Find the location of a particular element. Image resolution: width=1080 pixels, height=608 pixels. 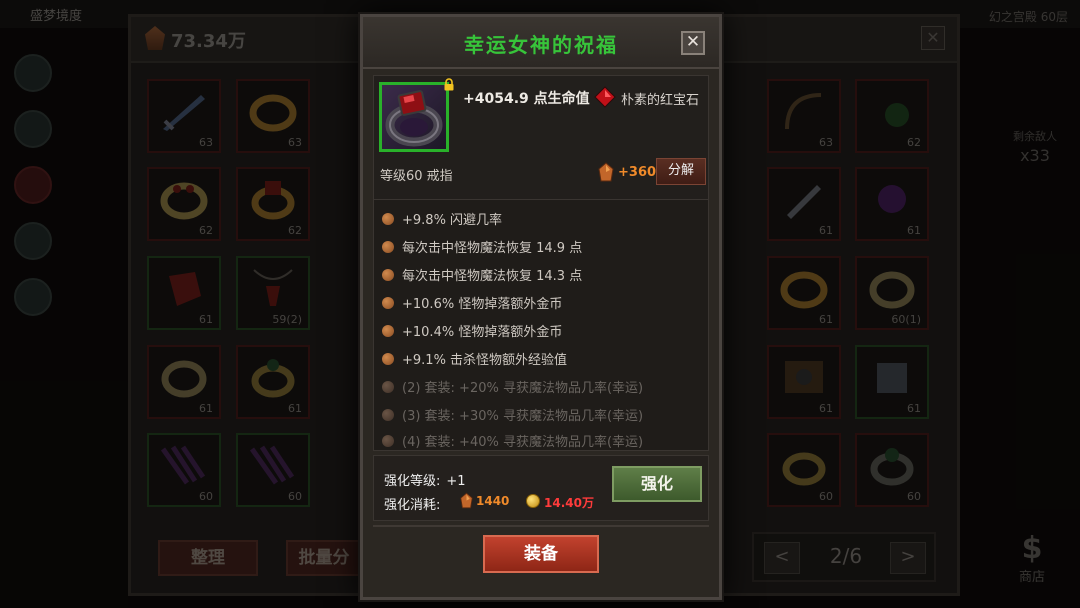

ring-item-icon is located at coordinates (414, 117).